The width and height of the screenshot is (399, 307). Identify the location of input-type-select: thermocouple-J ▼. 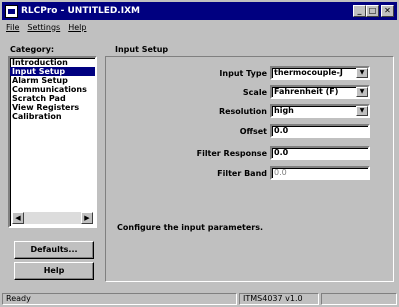
(320, 73).